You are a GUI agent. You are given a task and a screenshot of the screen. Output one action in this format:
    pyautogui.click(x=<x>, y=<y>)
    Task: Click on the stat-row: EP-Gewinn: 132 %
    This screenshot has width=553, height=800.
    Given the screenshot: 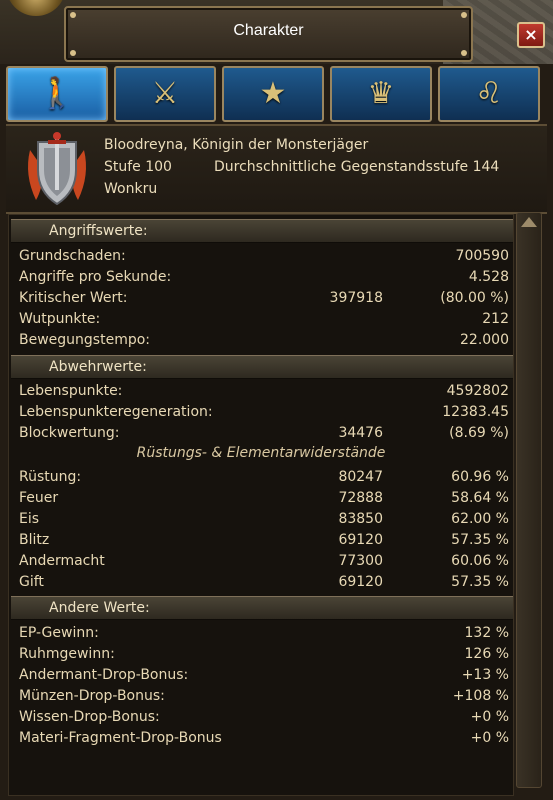 What is the action you would take?
    pyautogui.click(x=261, y=633)
    